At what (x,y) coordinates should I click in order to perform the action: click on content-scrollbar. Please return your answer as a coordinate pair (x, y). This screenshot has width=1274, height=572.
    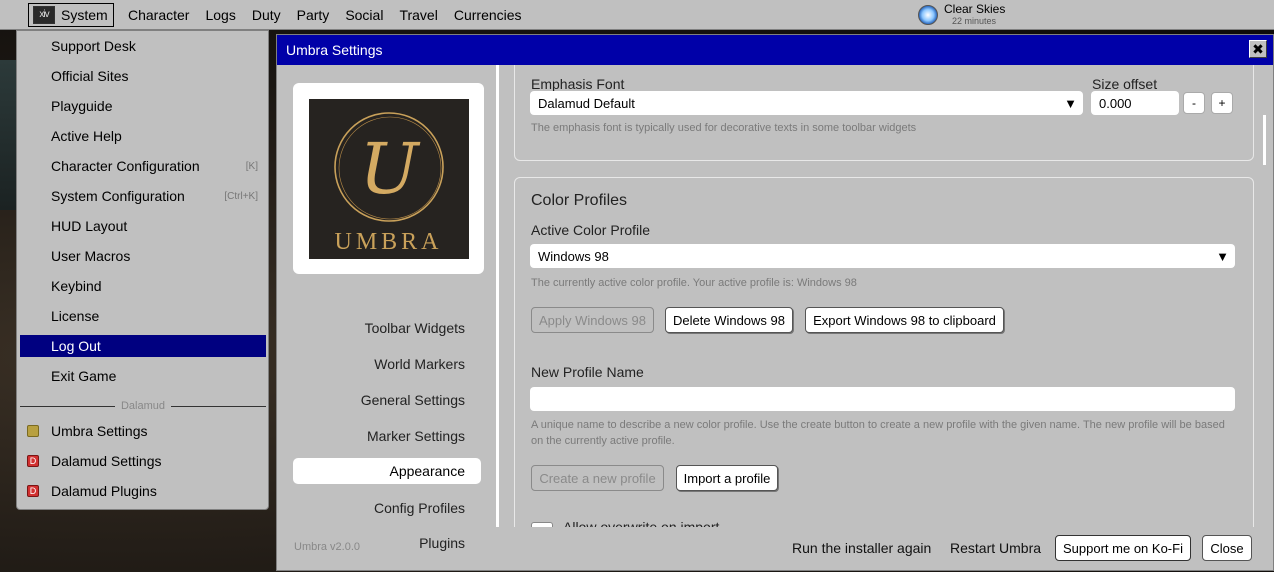
    Looking at the image, I should click on (1264, 140).